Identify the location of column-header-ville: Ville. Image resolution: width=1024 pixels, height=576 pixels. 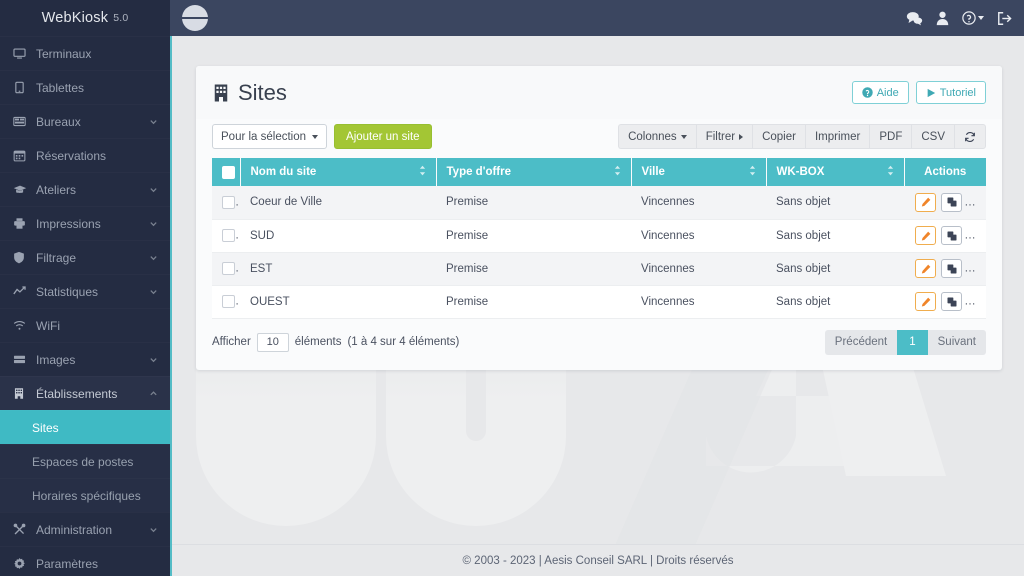
(699, 172).